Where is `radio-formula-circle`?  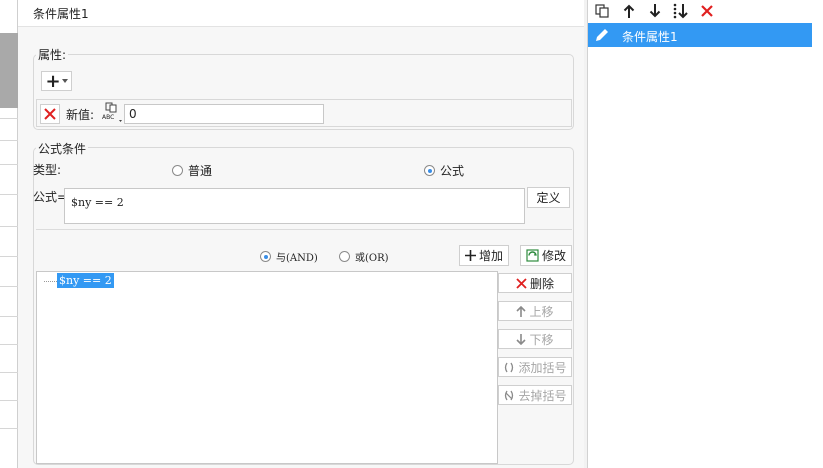
radio-formula-circle is located at coordinates (429, 170).